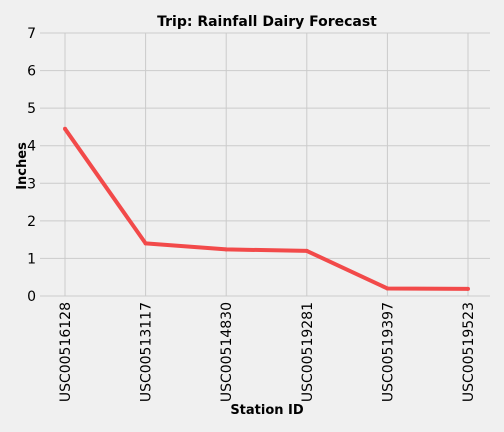 This screenshot has height=432, width=504. I want to click on x-tick-label: USC00516128, so click(66, 352).